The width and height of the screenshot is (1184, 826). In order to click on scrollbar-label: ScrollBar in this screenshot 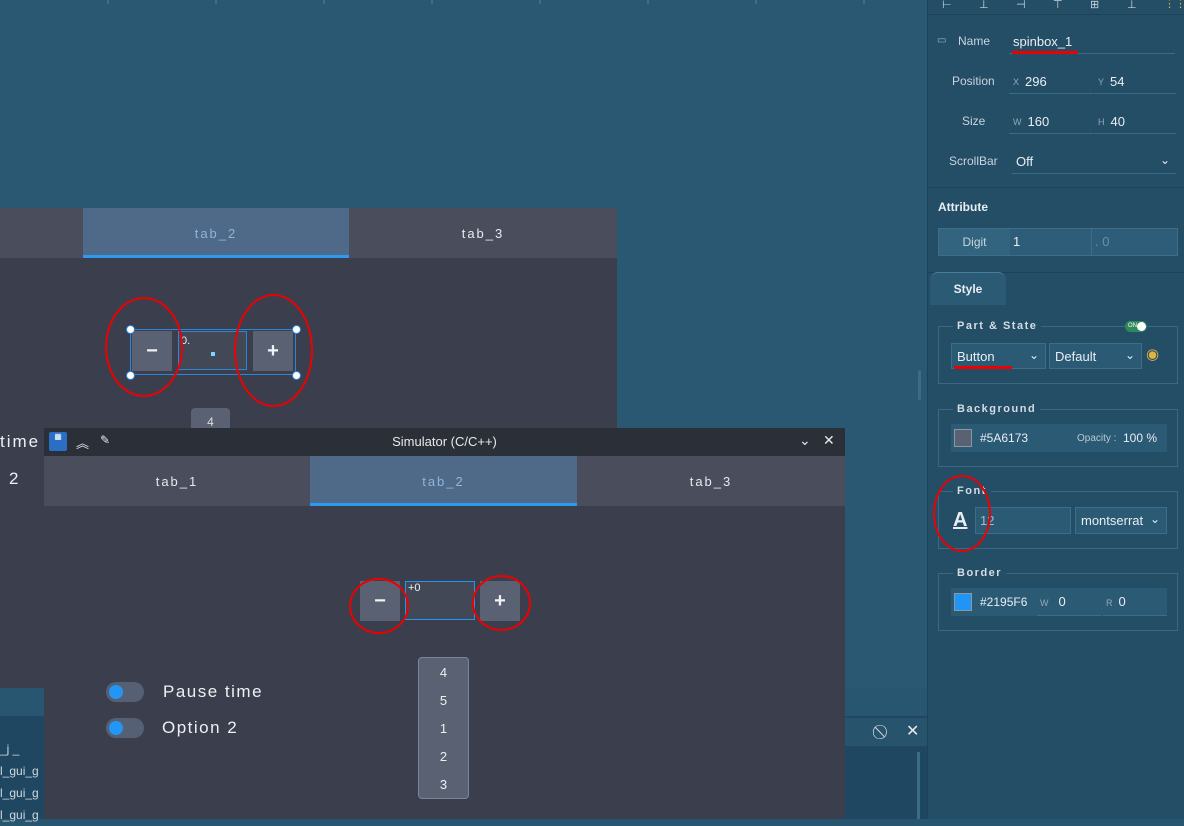, I will do `click(973, 161)`.